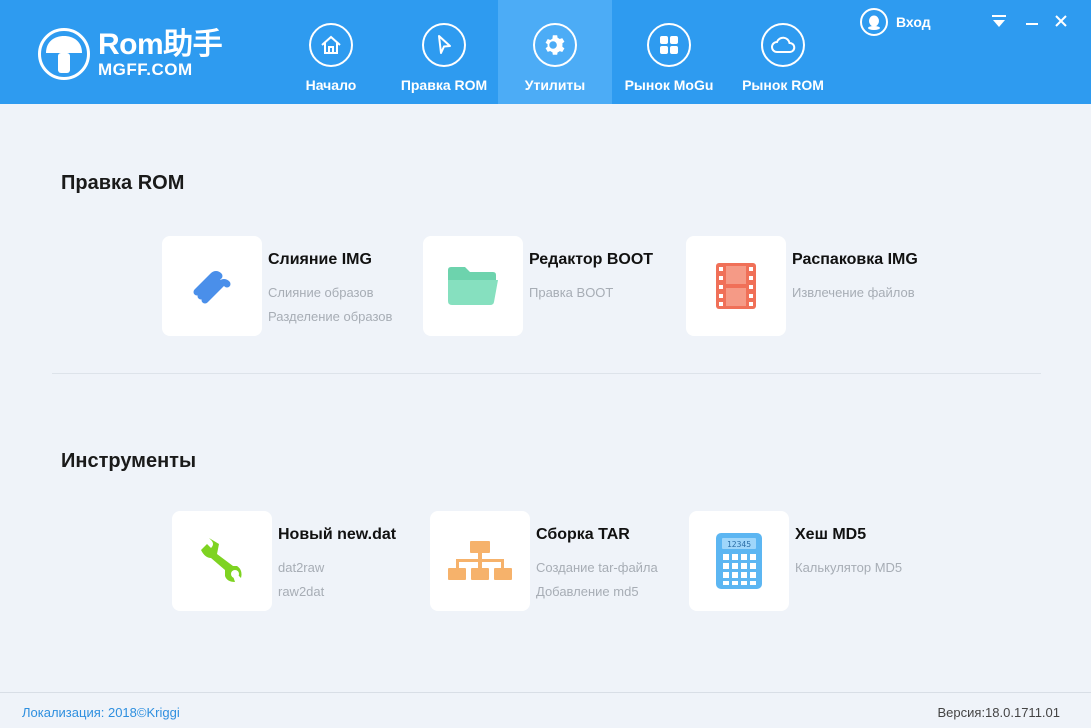  Describe the element at coordinates (739, 544) in the screenshot. I see `calculator-display: 12345` at that location.